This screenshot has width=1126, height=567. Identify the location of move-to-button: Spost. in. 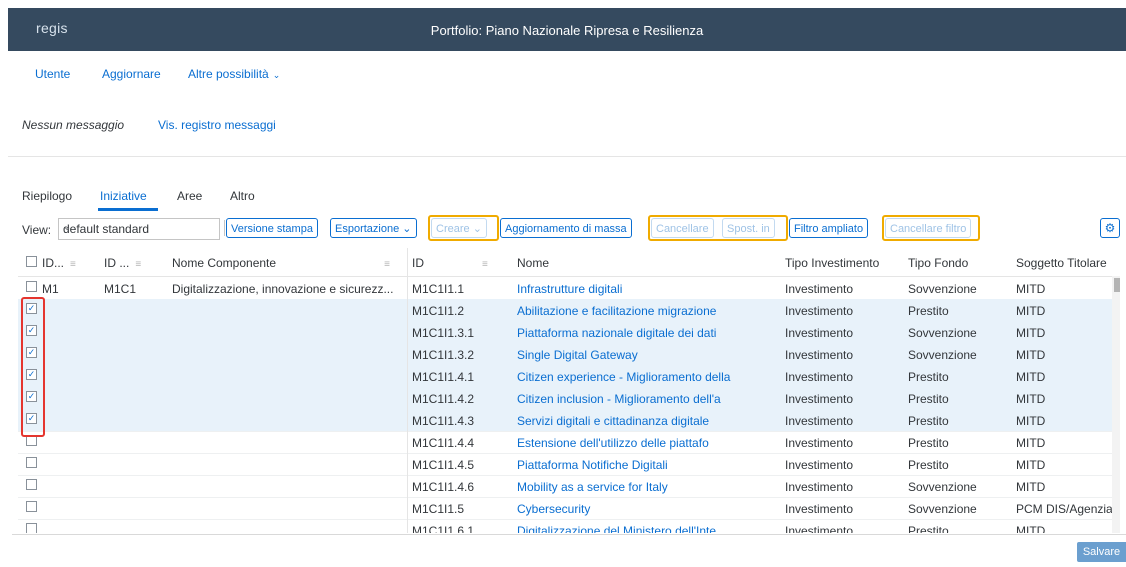
(748, 228).